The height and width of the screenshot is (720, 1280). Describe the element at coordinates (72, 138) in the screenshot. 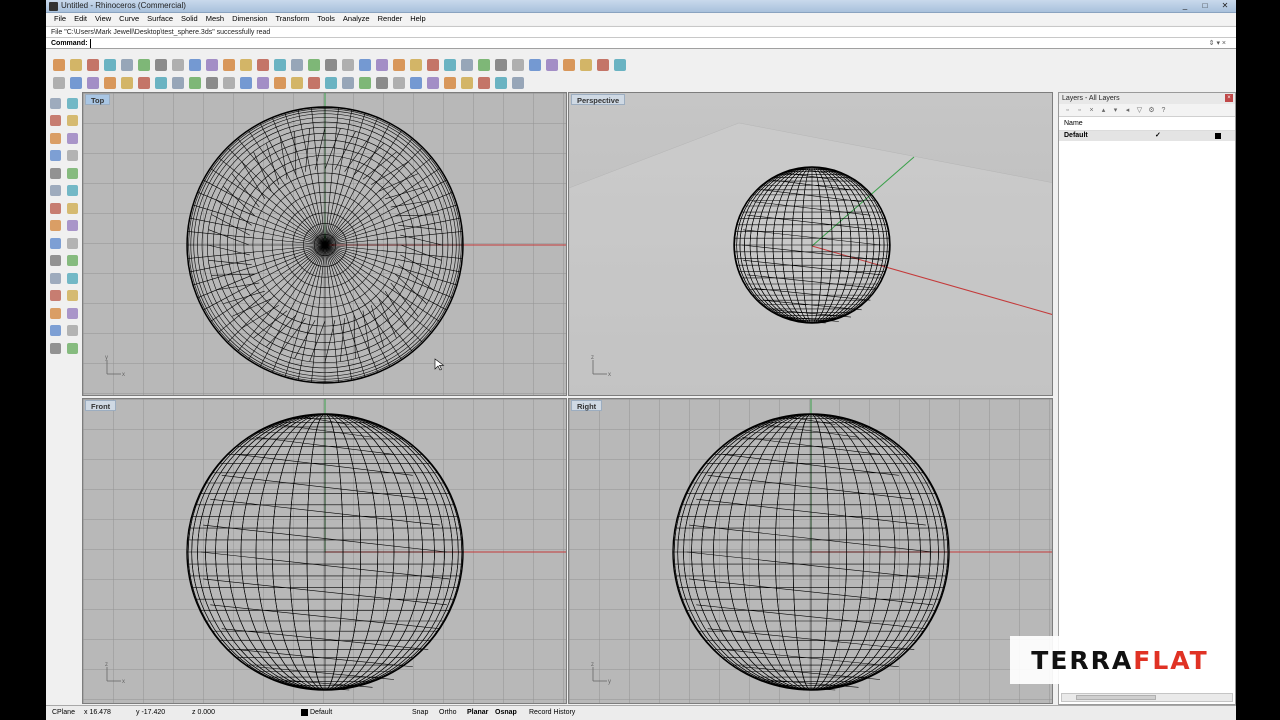

I see `sidebar-tool-6-icon` at that location.